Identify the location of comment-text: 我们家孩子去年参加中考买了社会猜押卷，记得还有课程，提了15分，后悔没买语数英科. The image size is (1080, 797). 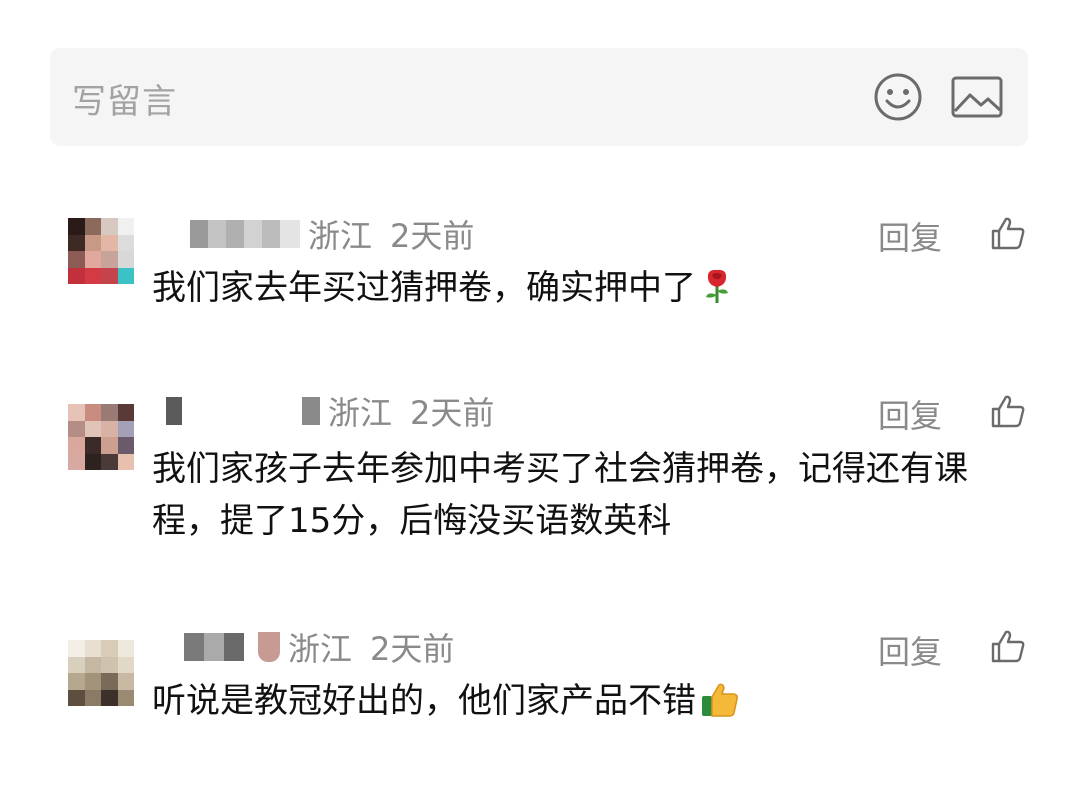
(560, 495).